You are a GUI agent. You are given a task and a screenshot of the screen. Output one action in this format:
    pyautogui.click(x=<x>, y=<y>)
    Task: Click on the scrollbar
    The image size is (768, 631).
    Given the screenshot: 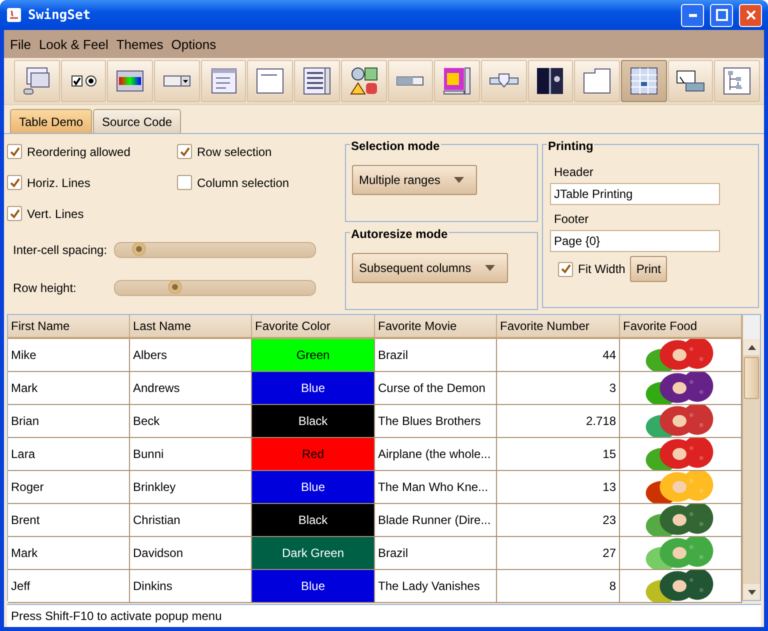 What is the action you would take?
    pyautogui.click(x=751, y=457)
    